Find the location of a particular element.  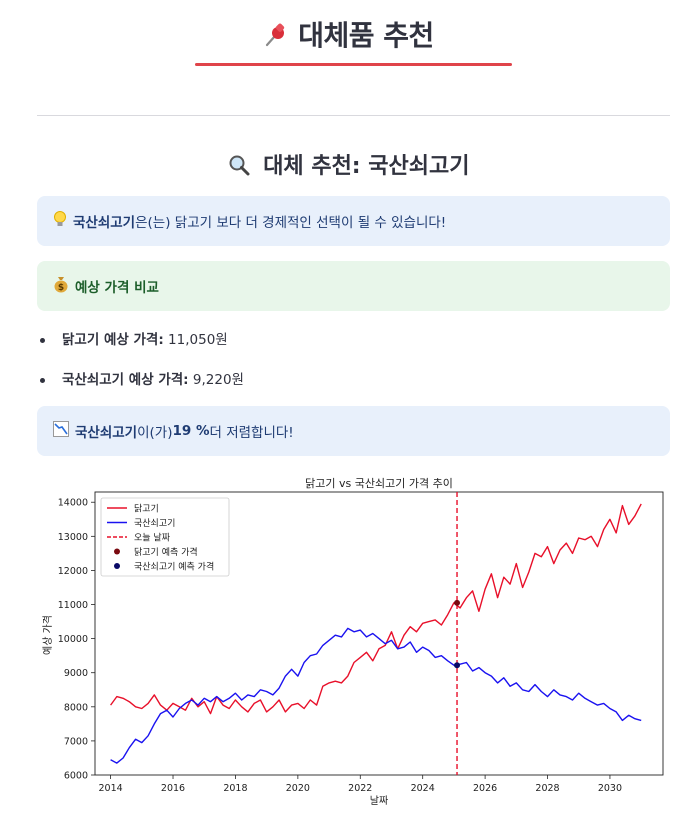

savings-text-2: 더 저렴합니다! is located at coordinates (251, 433).